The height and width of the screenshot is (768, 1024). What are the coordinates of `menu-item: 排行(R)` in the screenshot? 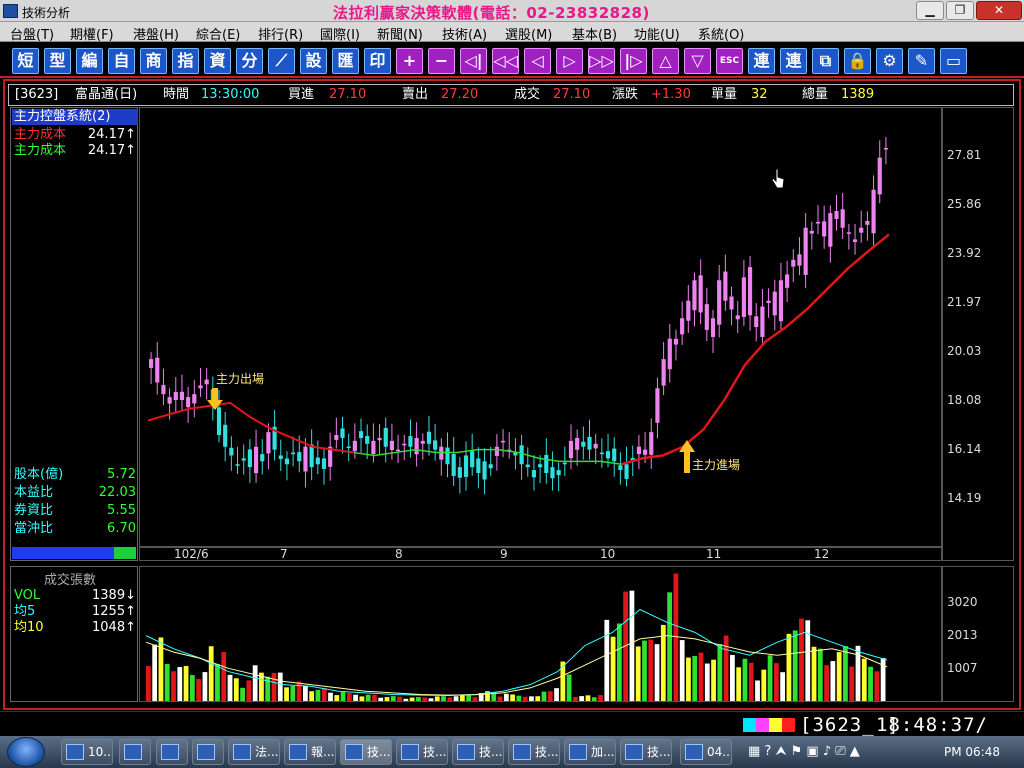 It's located at (280, 33).